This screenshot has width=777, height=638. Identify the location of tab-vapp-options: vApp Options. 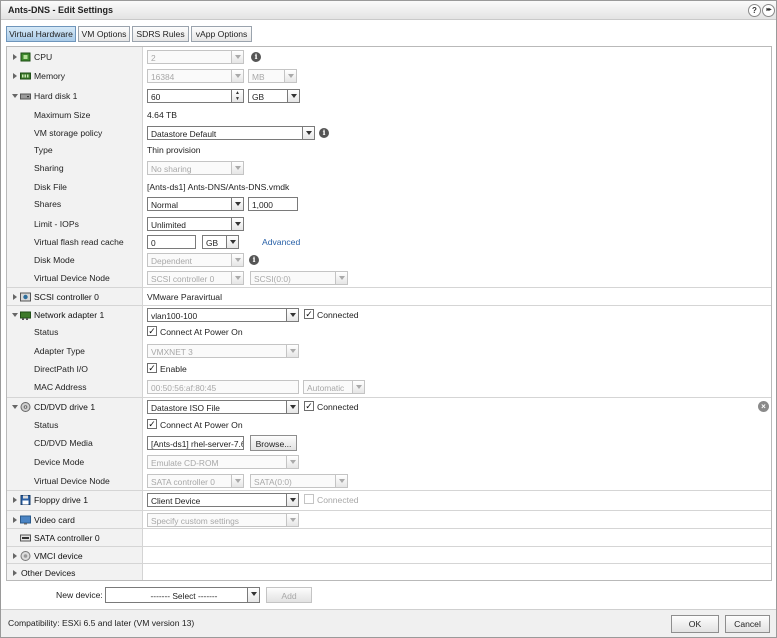
(221, 34).